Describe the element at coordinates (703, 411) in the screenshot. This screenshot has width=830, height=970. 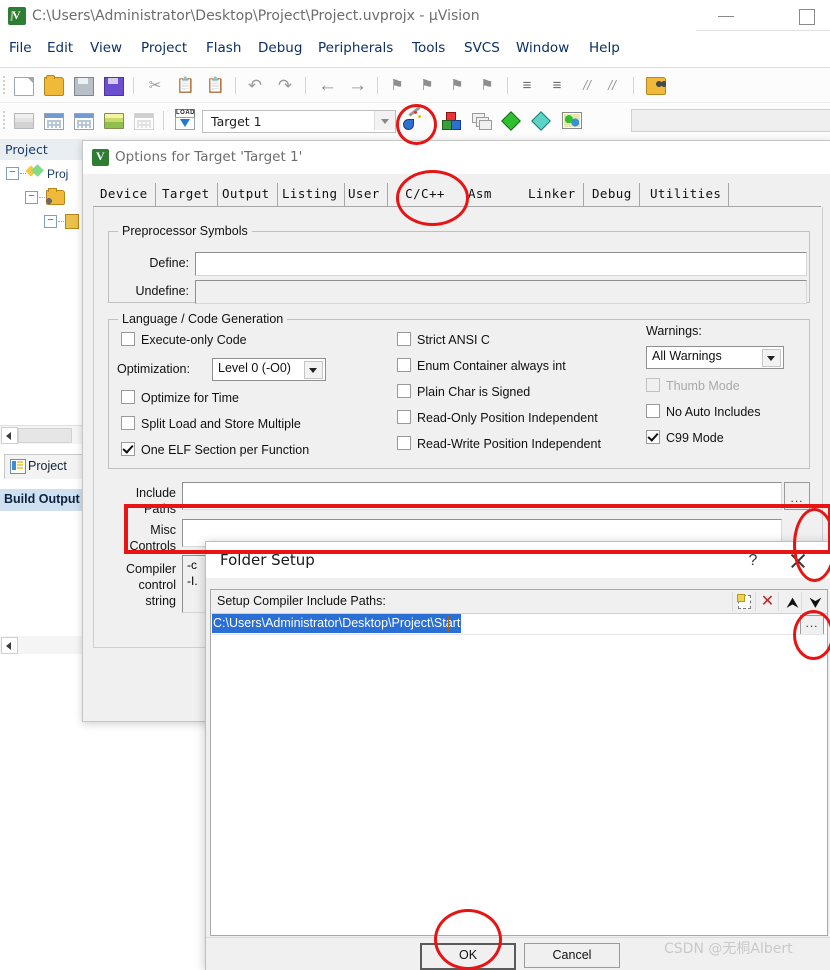
I see `checkbox-no-auto-includes: No Auto Includes` at that location.